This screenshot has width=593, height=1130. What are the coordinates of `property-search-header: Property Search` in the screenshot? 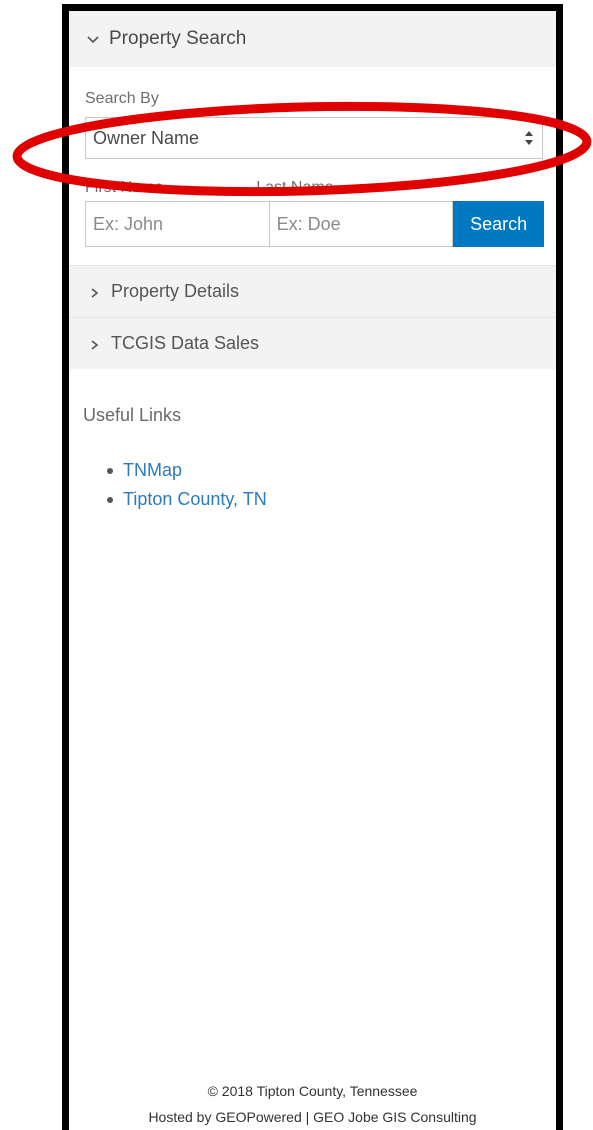 It's located at (312, 39).